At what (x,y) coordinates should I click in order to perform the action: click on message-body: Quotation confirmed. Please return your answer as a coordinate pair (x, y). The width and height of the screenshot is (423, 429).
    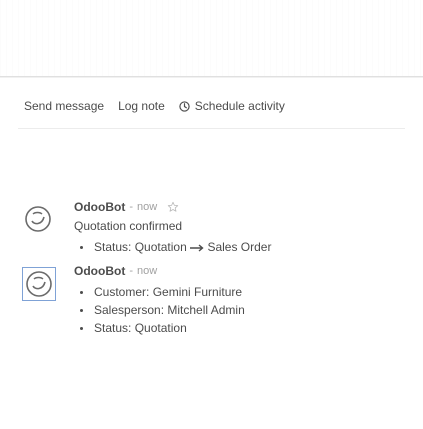
    Looking at the image, I should click on (128, 226).